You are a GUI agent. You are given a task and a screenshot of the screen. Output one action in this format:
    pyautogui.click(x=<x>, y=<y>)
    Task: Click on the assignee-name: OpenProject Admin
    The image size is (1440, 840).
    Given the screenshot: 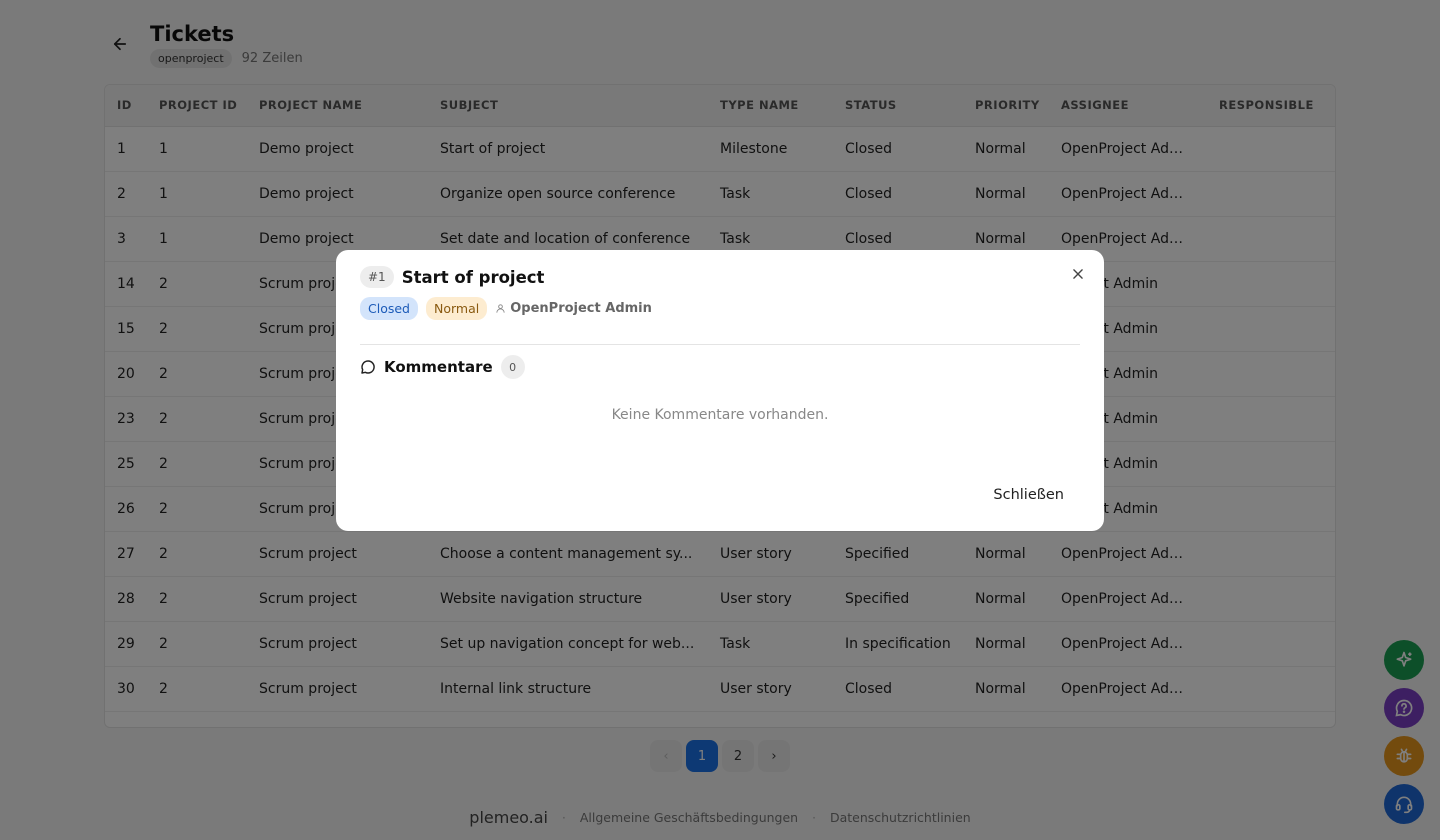 What is the action you would take?
    pyautogui.click(x=581, y=308)
    